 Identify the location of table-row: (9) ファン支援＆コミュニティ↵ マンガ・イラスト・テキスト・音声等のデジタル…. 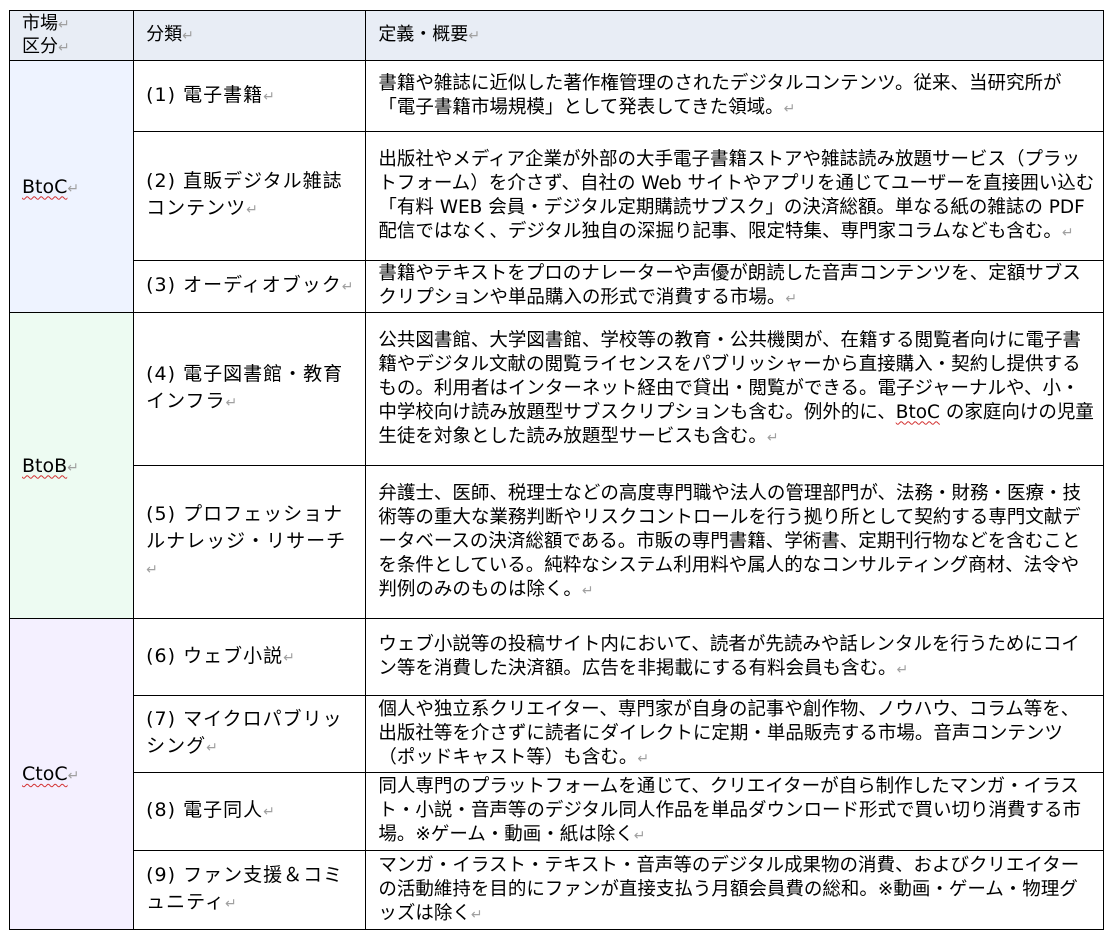
(557, 890).